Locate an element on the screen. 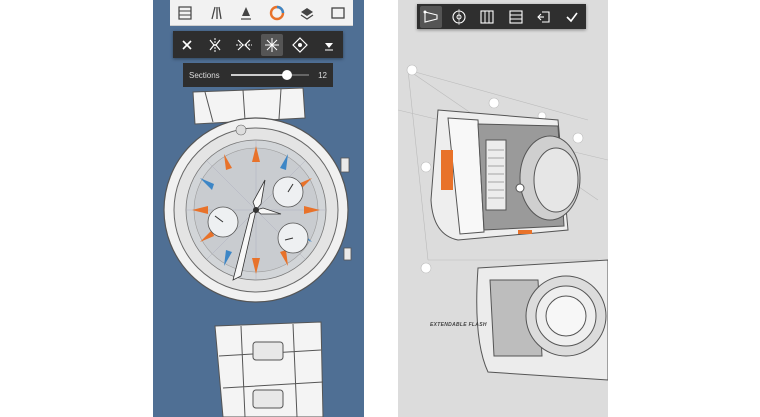 This screenshot has width=760, height=417. symmetry-toolbar is located at coordinates (258, 44).